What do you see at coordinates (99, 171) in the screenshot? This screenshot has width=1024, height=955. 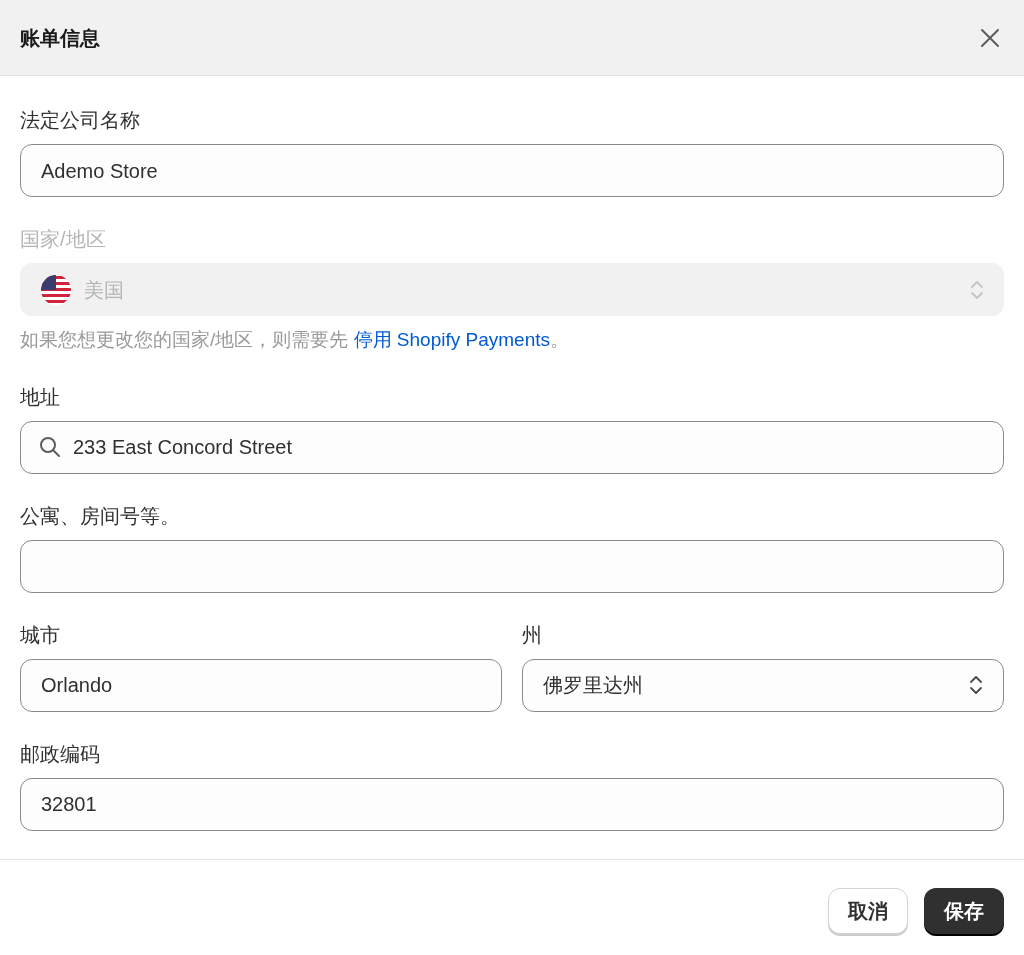 I see `input-value: Ademo Store` at bounding box center [99, 171].